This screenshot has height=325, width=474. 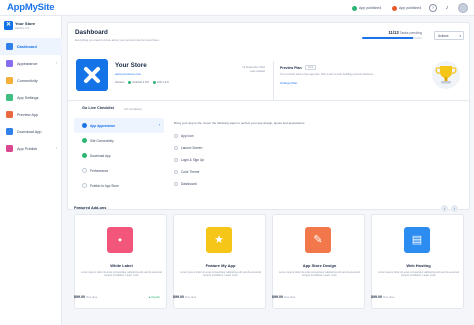 I want to click on checklist-item-publish: Publish to App Store, so click(x=119, y=185).